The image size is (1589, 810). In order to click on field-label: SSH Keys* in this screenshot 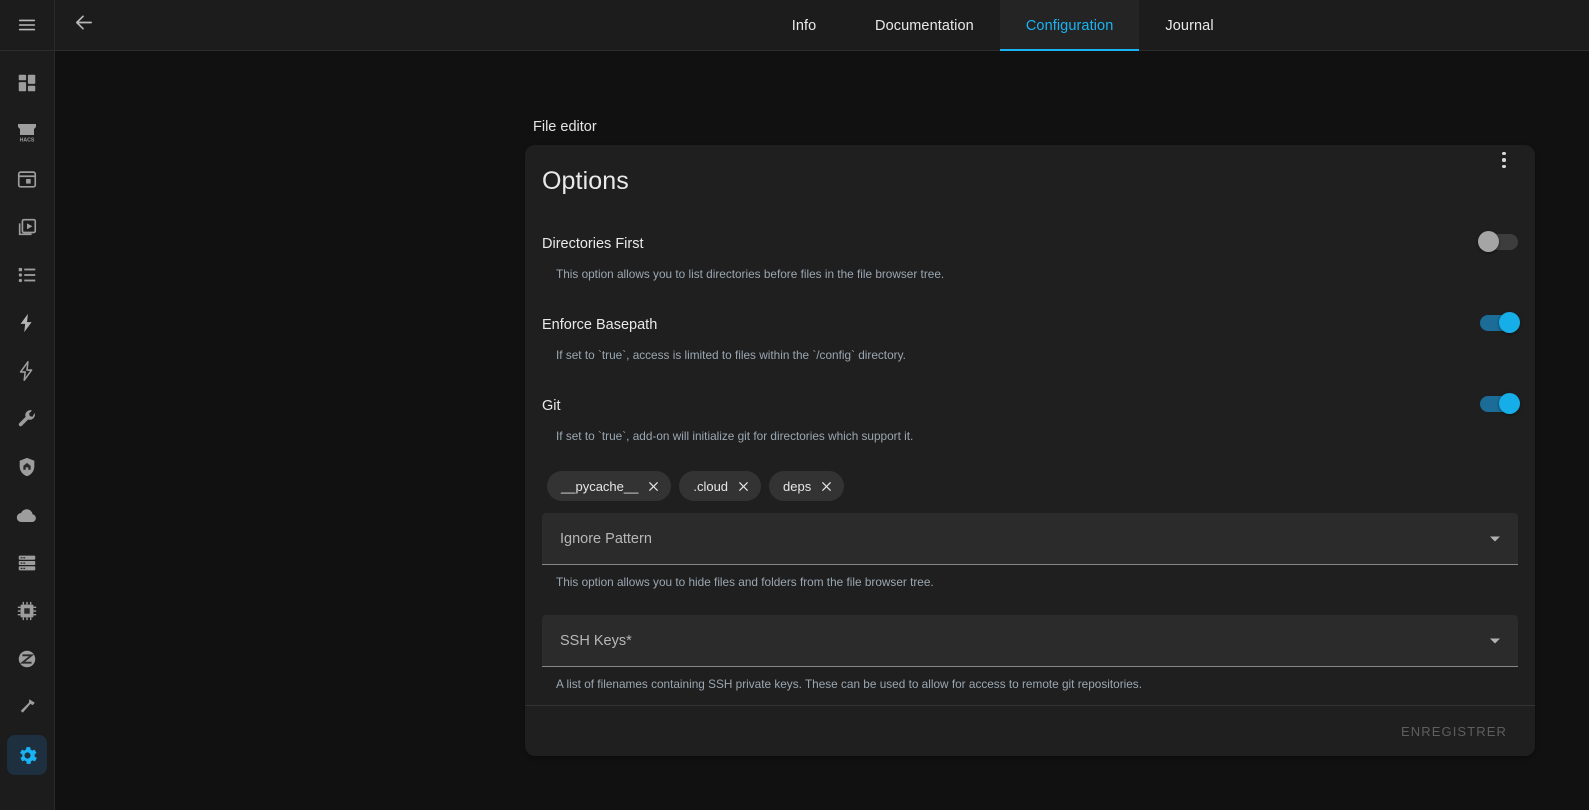, I will do `click(596, 640)`.